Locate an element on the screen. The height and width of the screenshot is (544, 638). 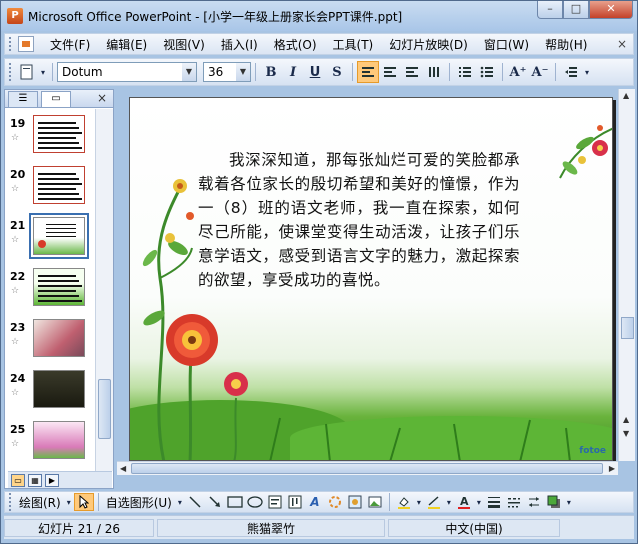
slide-thumbnail-row: 22 ☆ is located at coordinates (50, 287).